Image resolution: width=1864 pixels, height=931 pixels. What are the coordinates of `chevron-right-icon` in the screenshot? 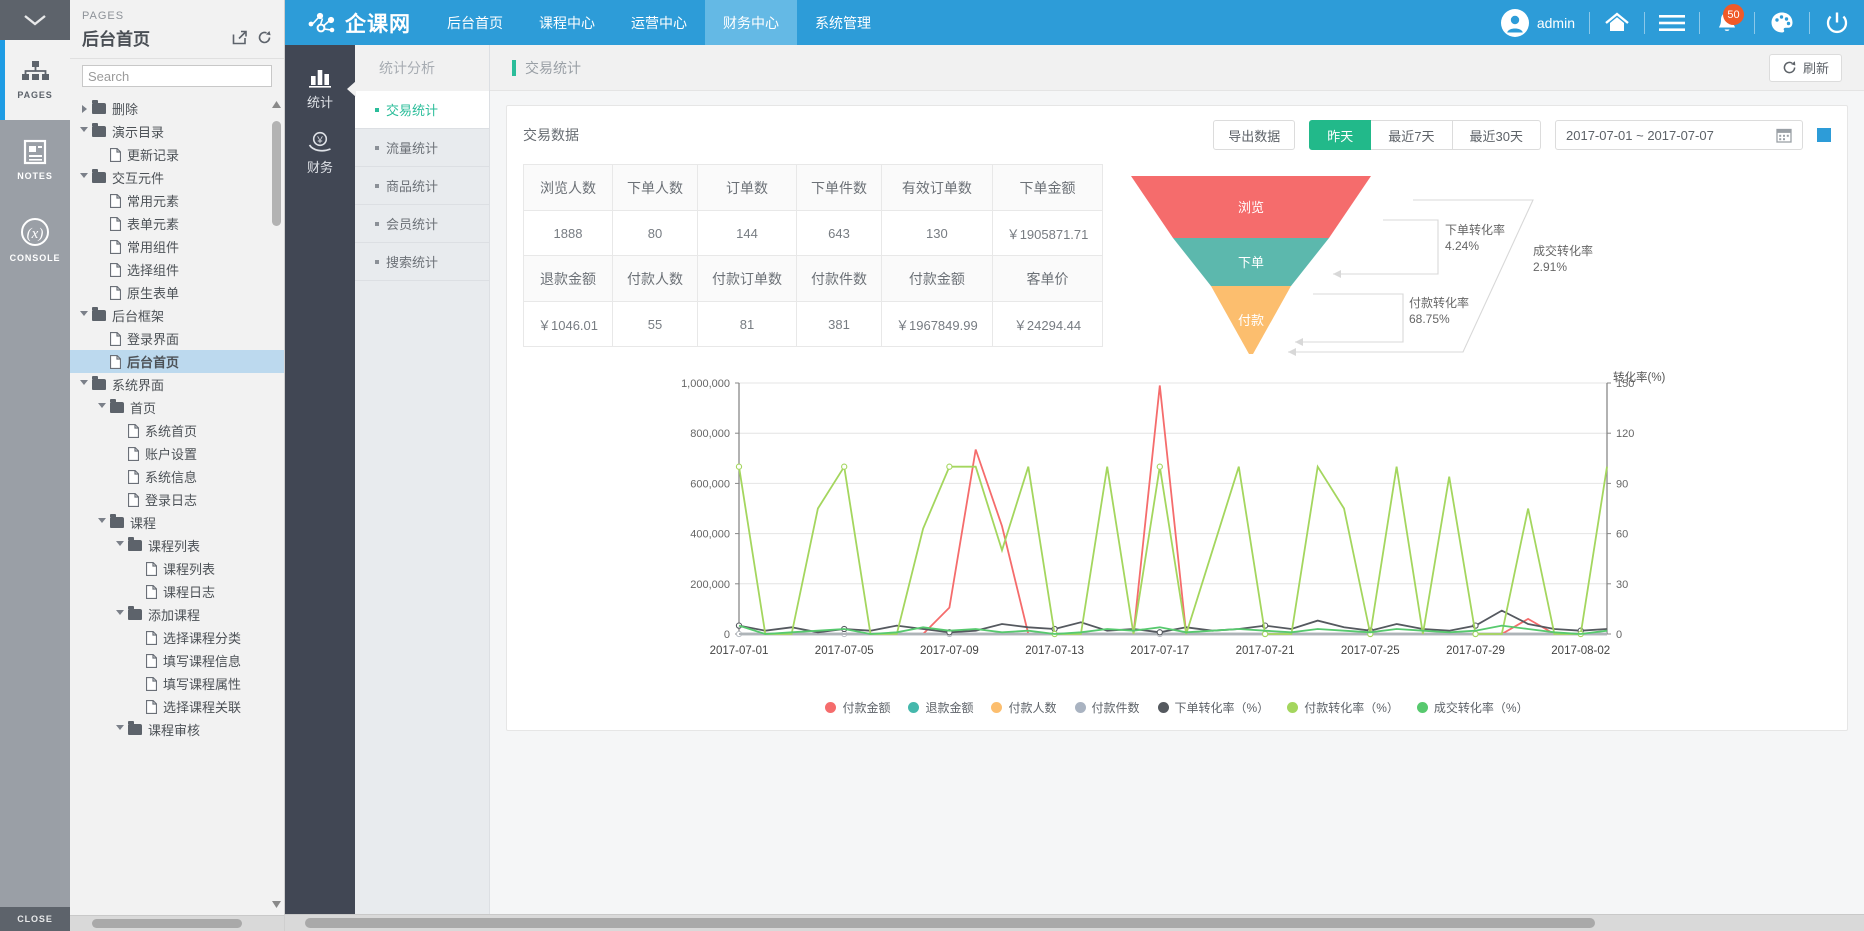 It's located at (84, 108).